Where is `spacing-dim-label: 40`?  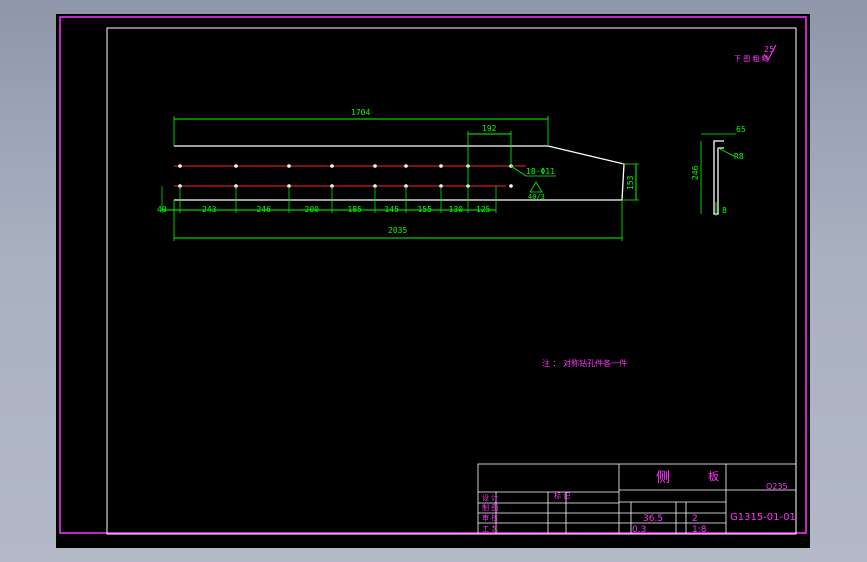 spacing-dim-label: 40 is located at coordinates (162, 209).